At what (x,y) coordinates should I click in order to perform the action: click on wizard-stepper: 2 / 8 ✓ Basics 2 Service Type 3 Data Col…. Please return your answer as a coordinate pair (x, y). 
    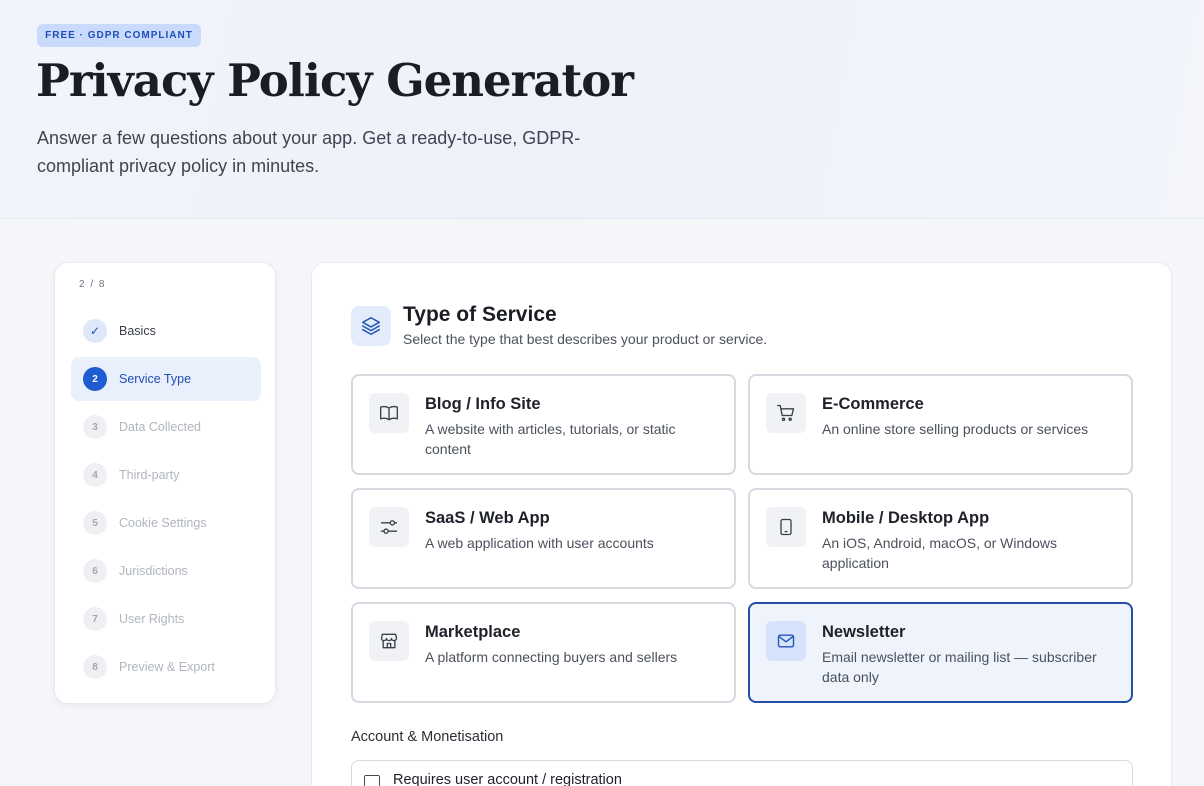
    Looking at the image, I should click on (165, 483).